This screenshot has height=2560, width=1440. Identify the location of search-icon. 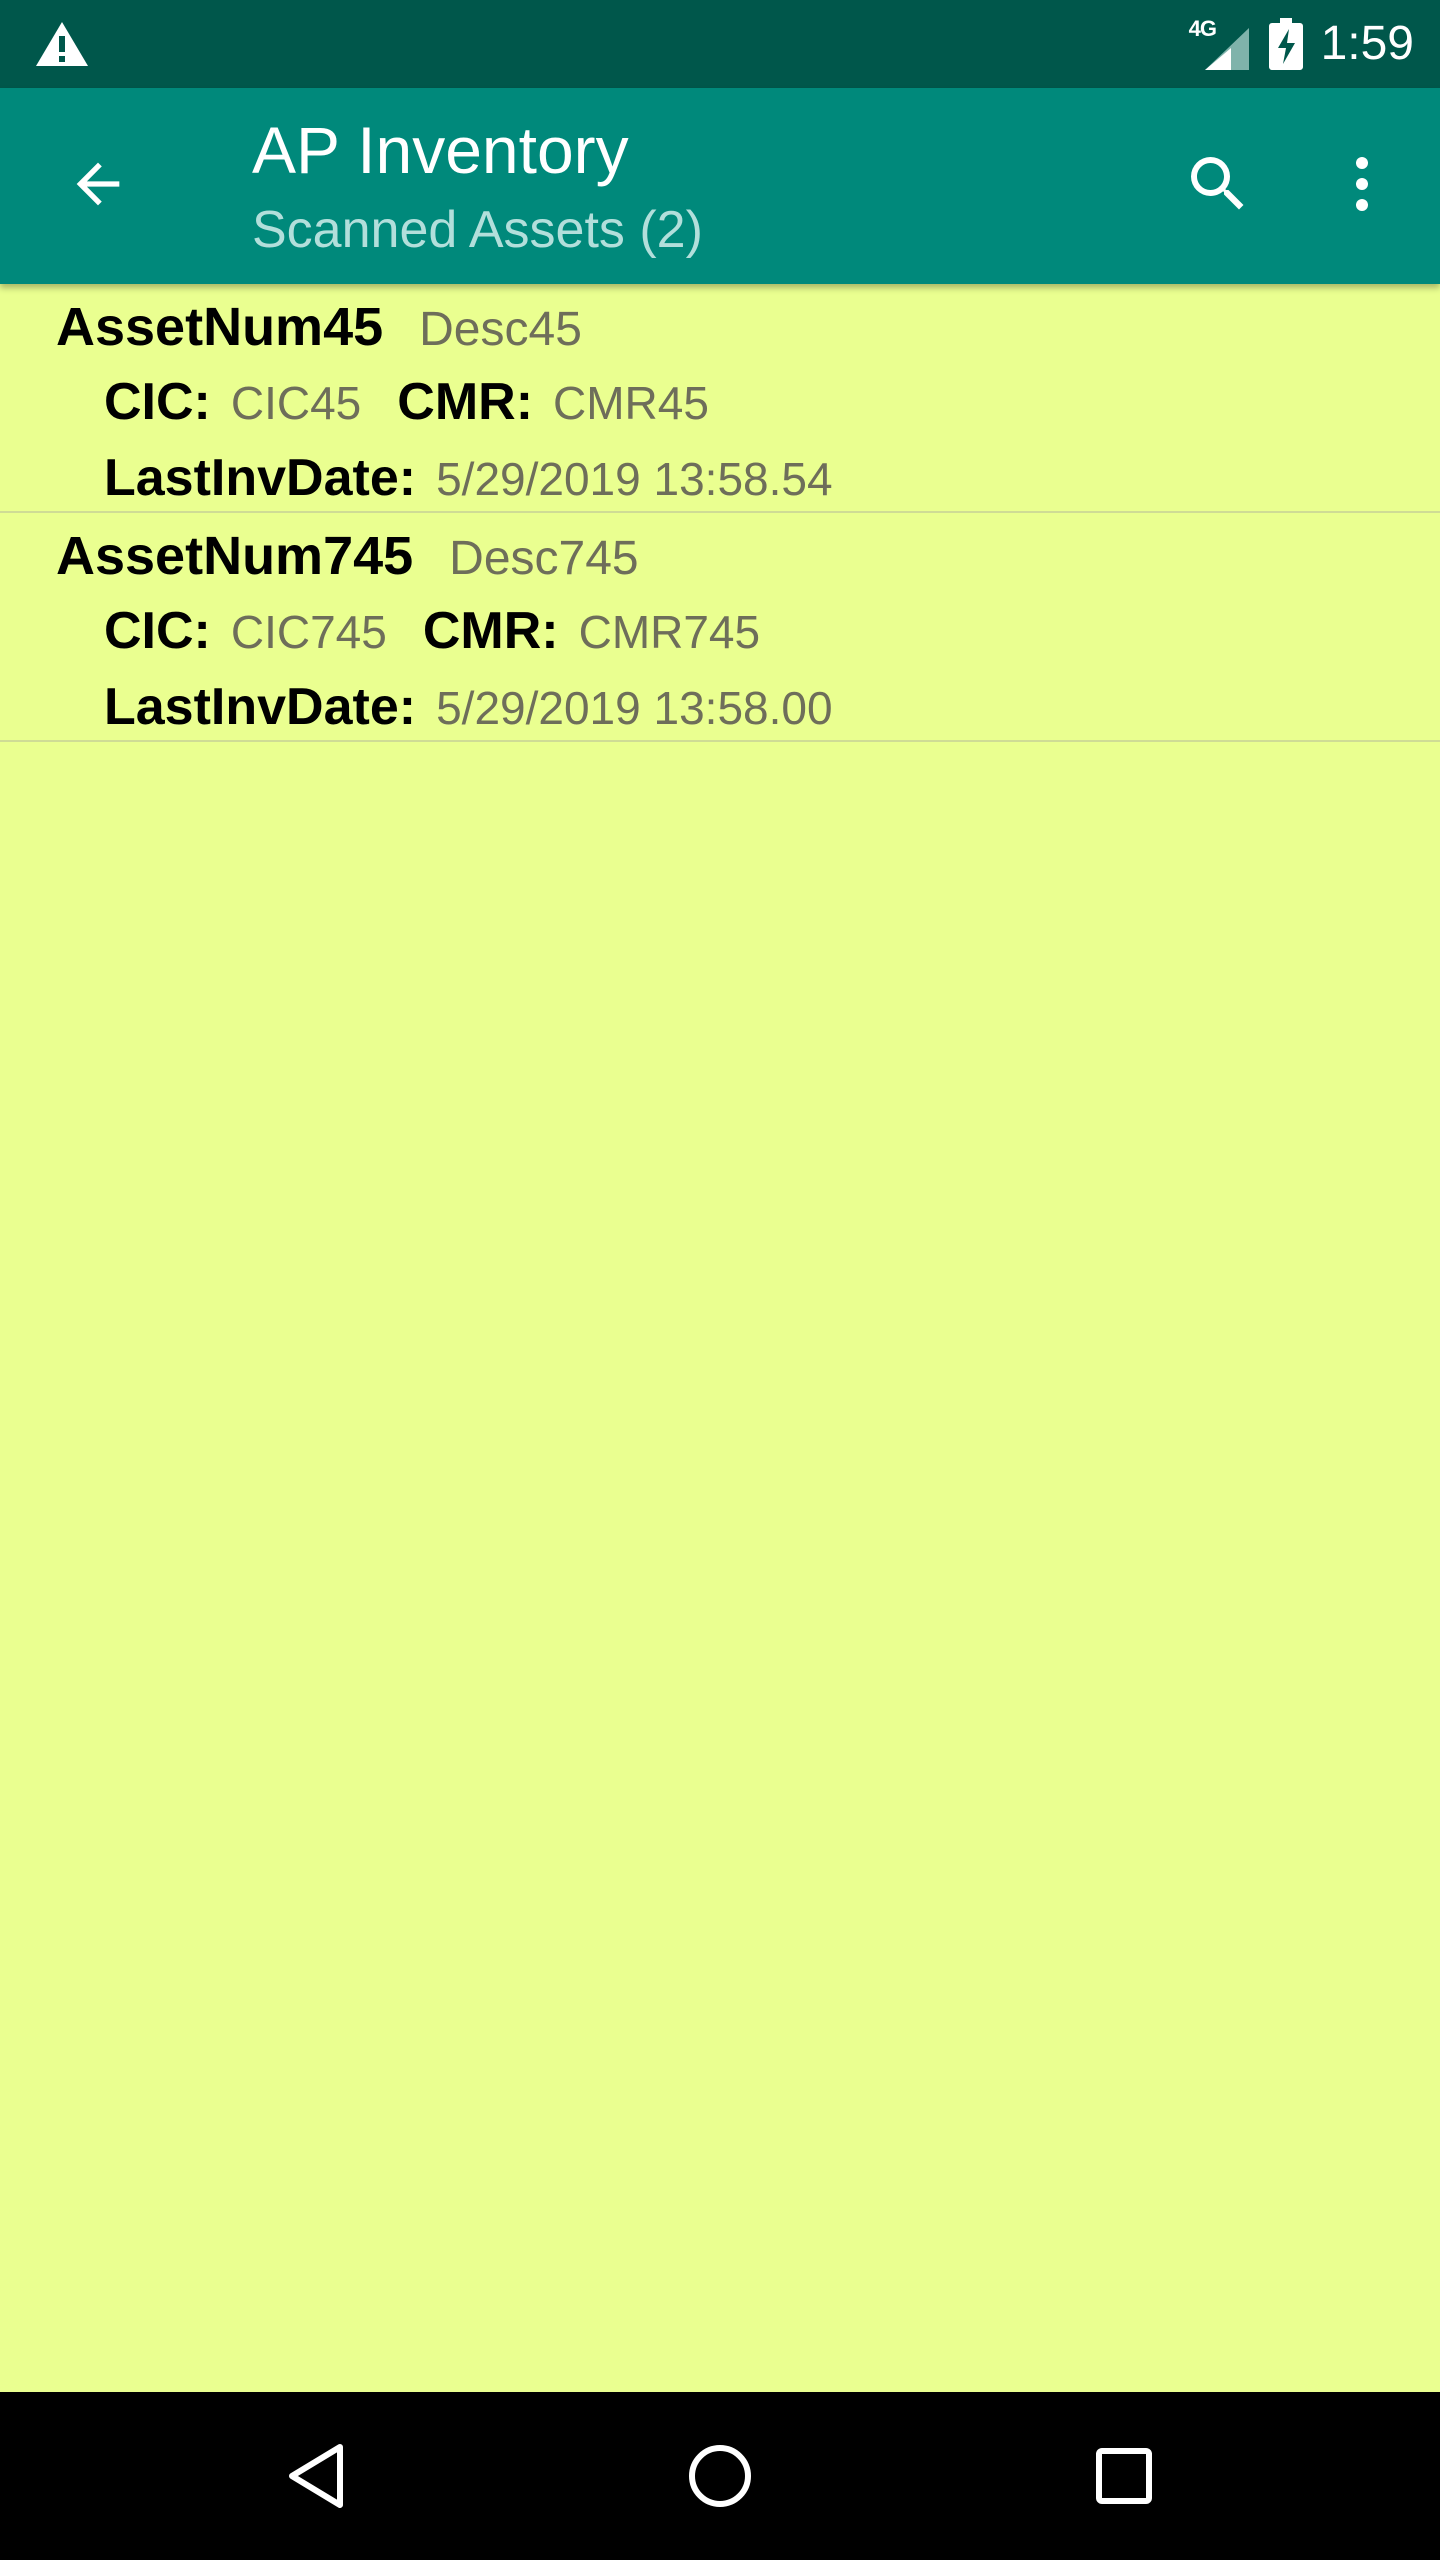
(1217, 183).